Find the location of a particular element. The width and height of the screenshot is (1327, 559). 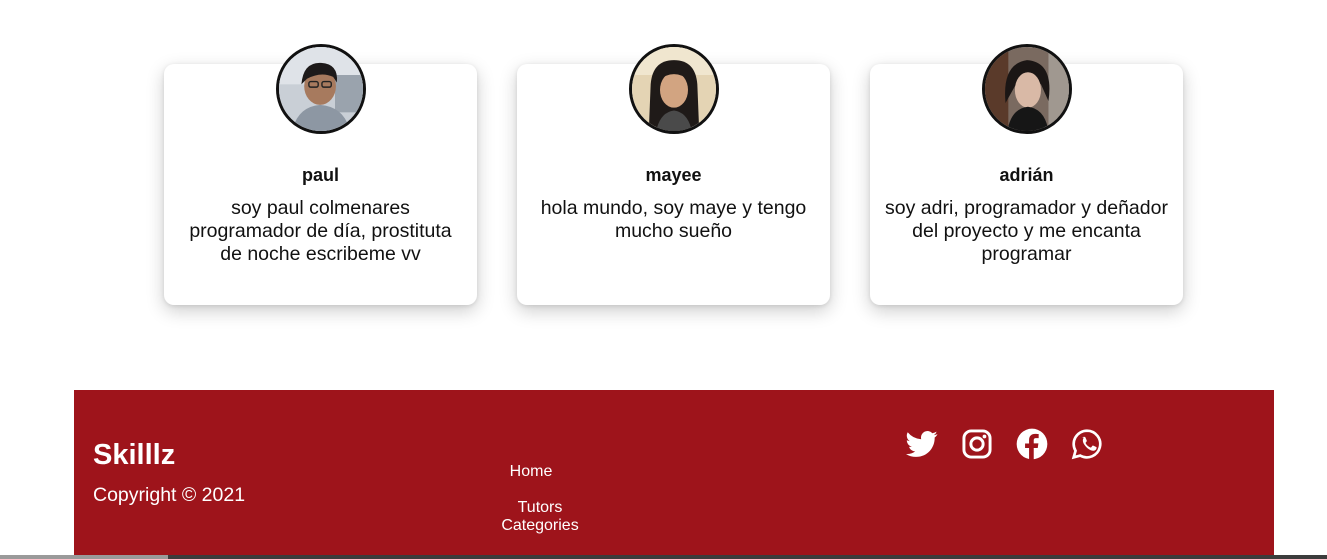

avatar-paul is located at coordinates (320, 89).